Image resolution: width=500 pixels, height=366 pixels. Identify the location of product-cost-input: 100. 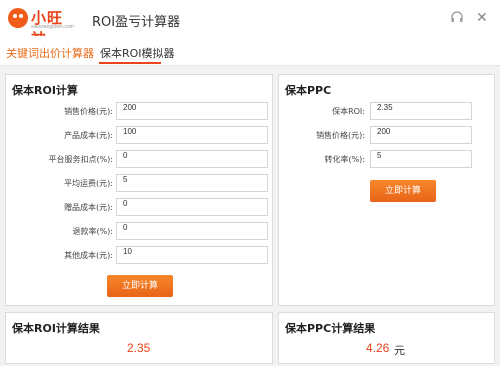
(192, 135).